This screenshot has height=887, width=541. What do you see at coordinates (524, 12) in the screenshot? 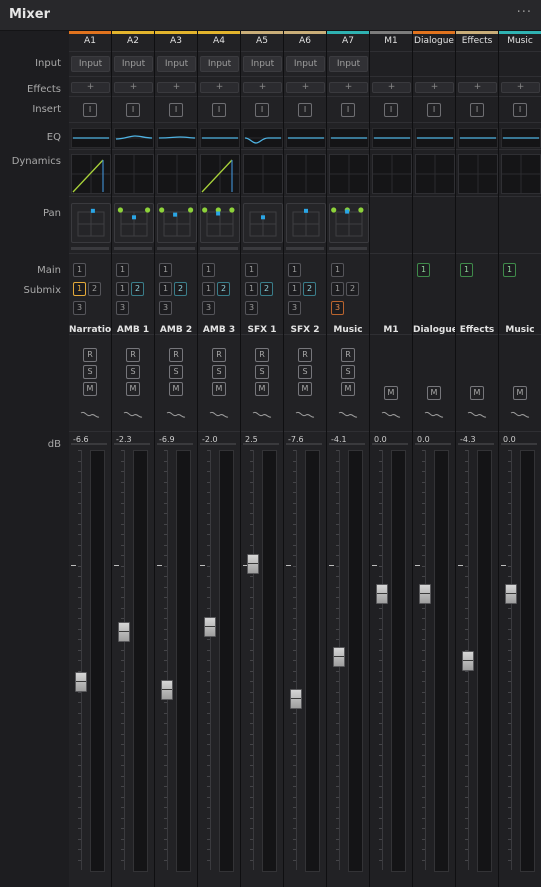
I see `more-options-icon: ···` at bounding box center [524, 12].